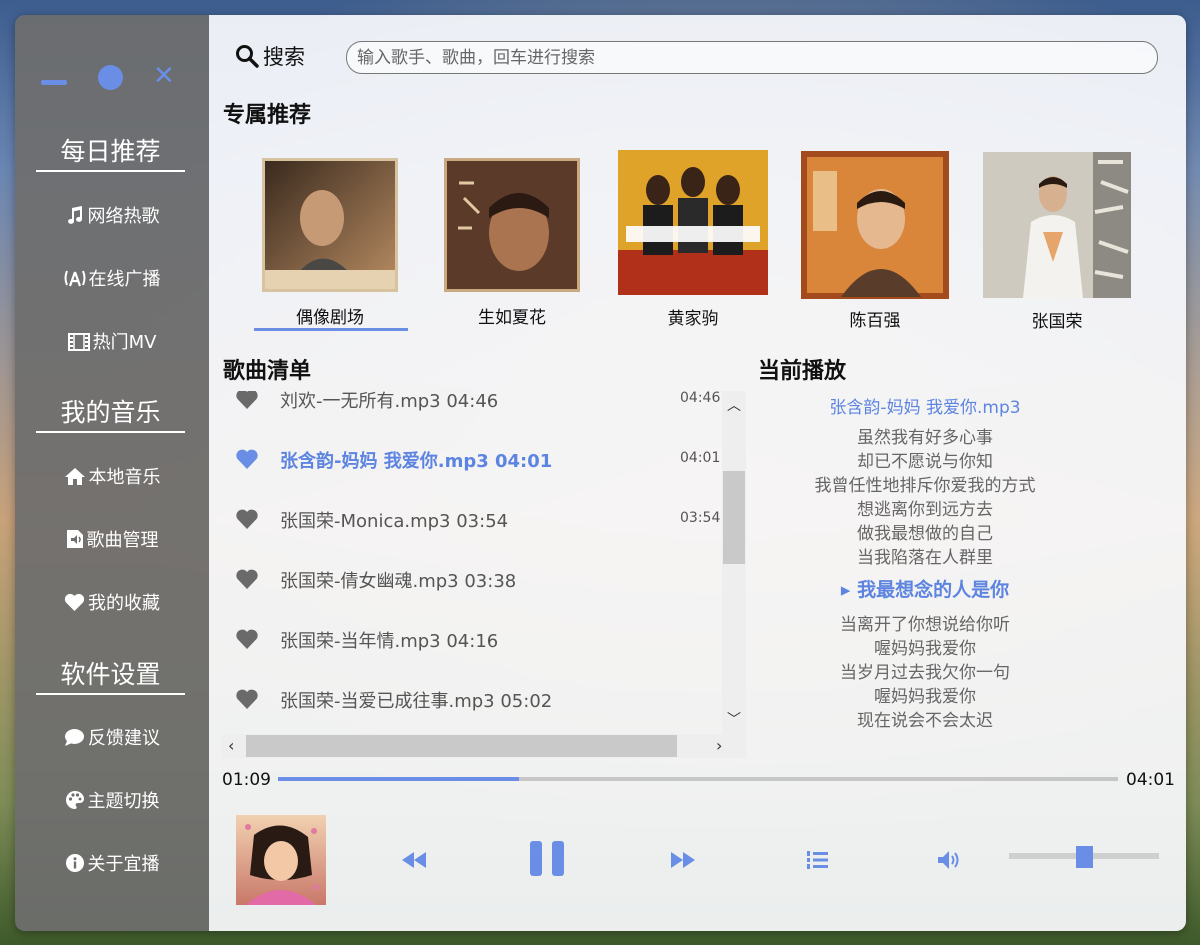 The image size is (1200, 945). Describe the element at coordinates (925, 510) in the screenshot. I see `lyric-line: 想逃离你到远方去` at that location.